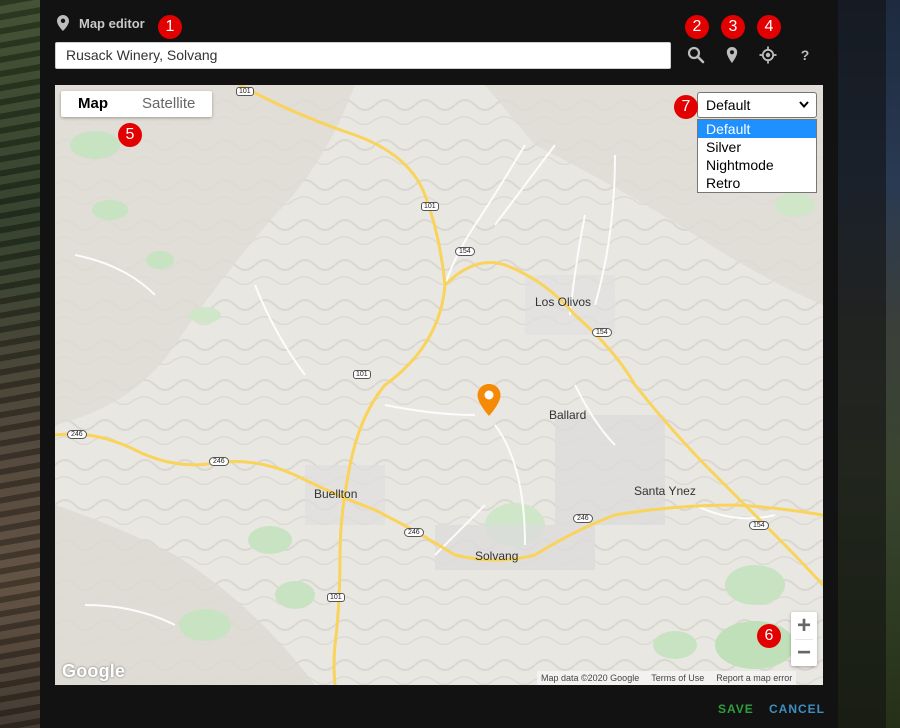  Describe the element at coordinates (869, 364) in the screenshot. I see `background-right` at that location.